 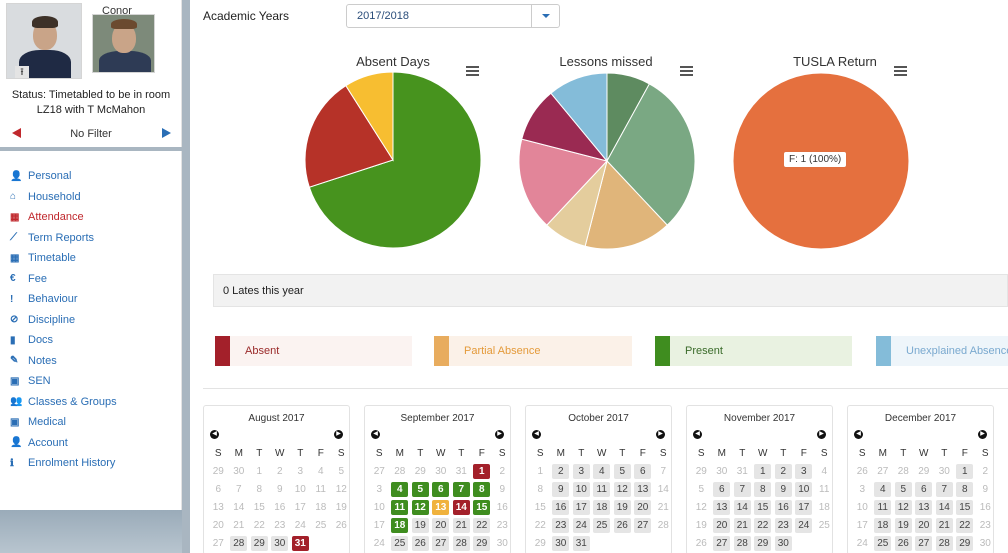 I want to click on sidebar-item-notes: ✎ Notes, so click(x=63, y=361).